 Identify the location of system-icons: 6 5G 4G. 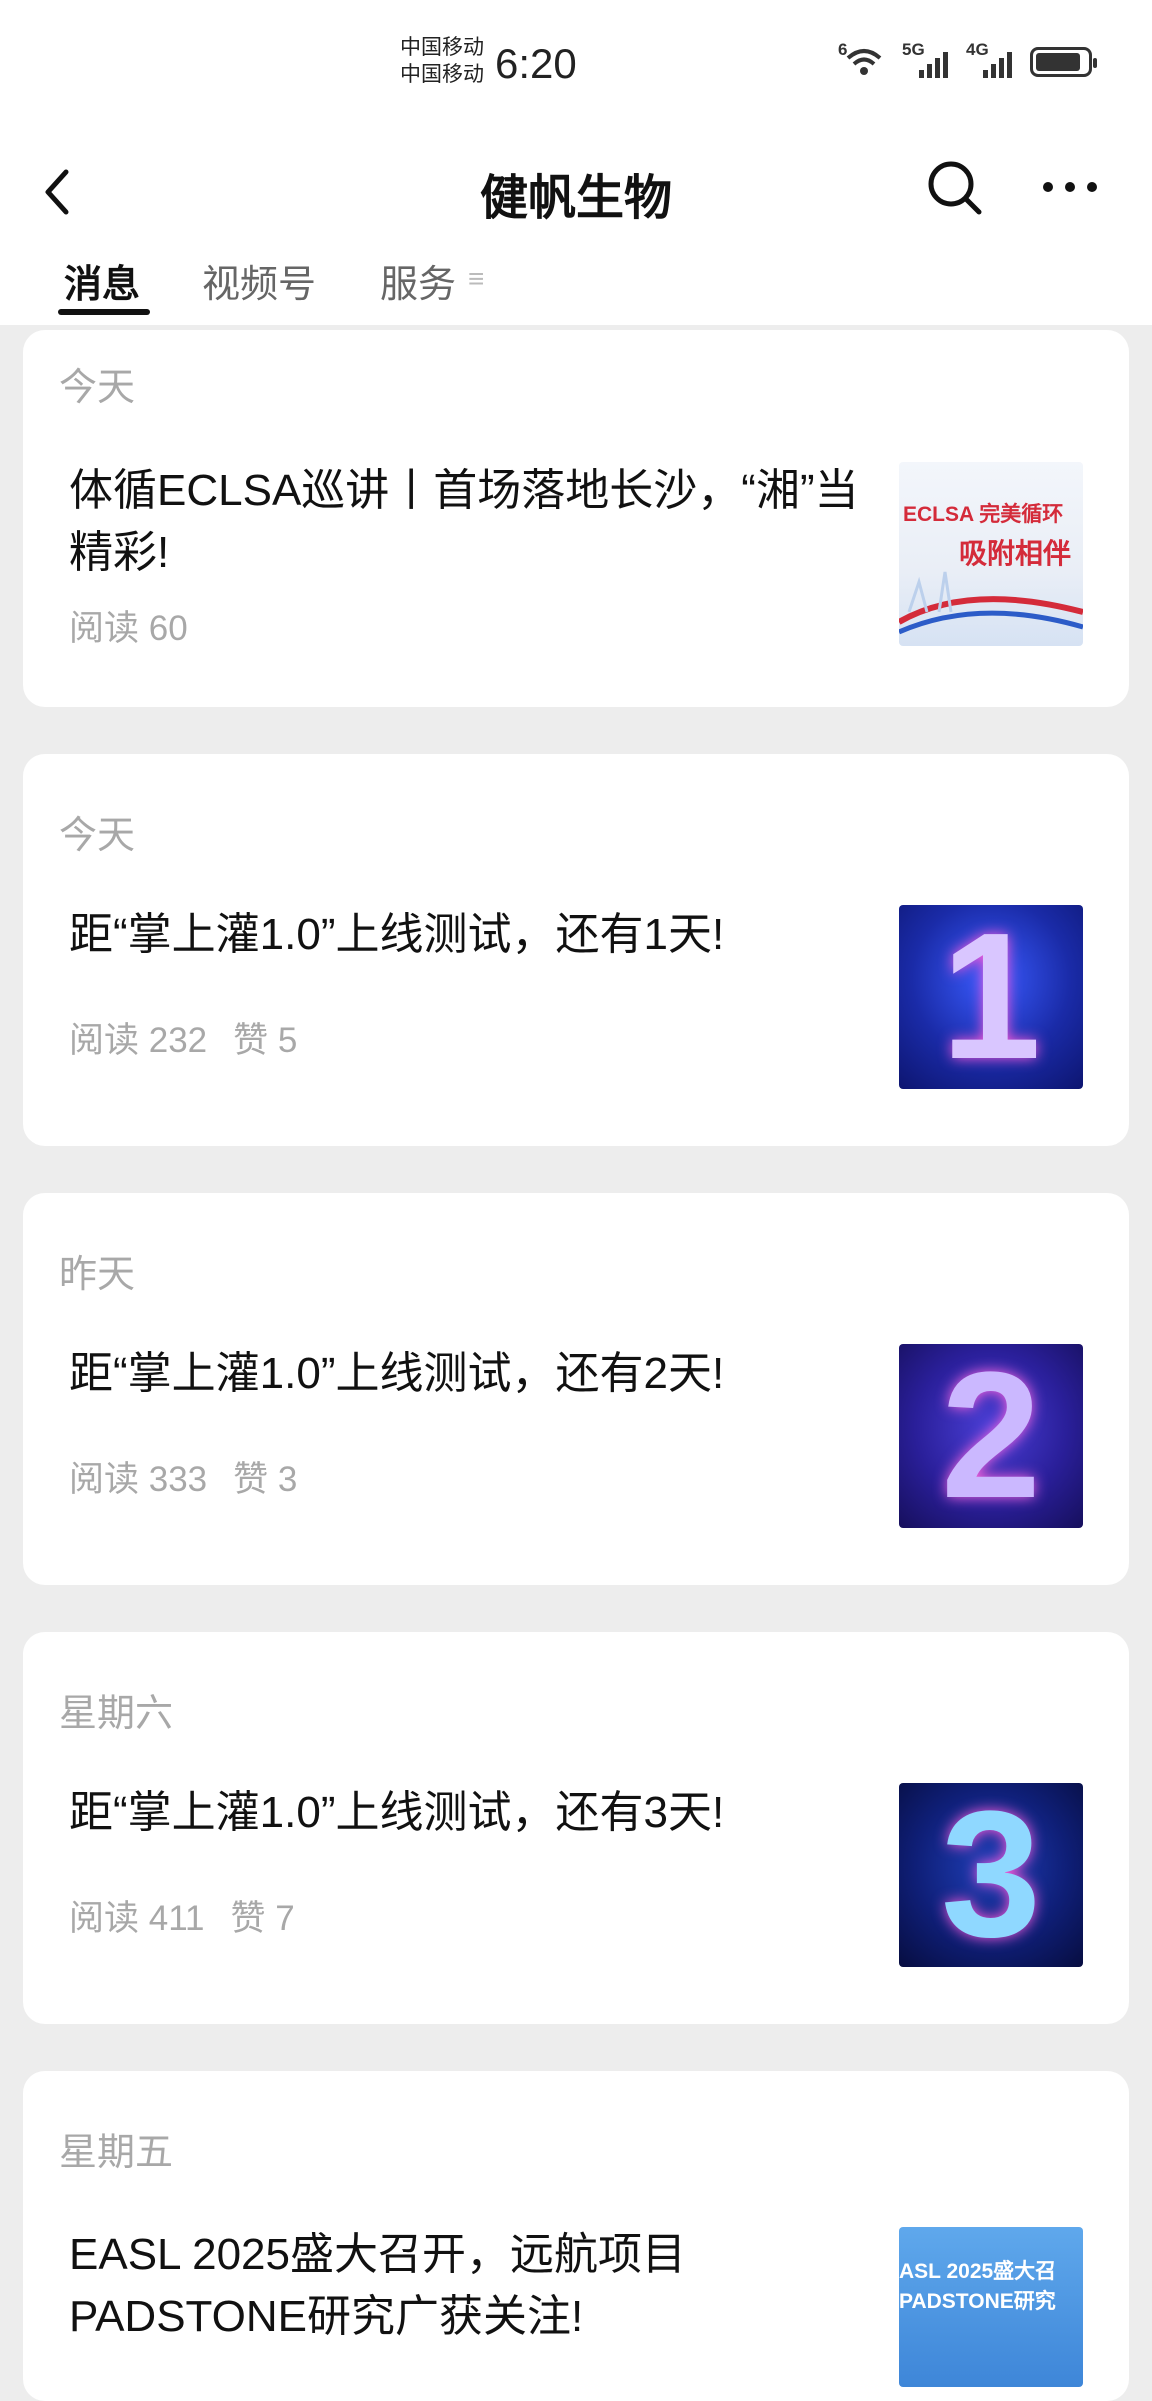
(967, 60).